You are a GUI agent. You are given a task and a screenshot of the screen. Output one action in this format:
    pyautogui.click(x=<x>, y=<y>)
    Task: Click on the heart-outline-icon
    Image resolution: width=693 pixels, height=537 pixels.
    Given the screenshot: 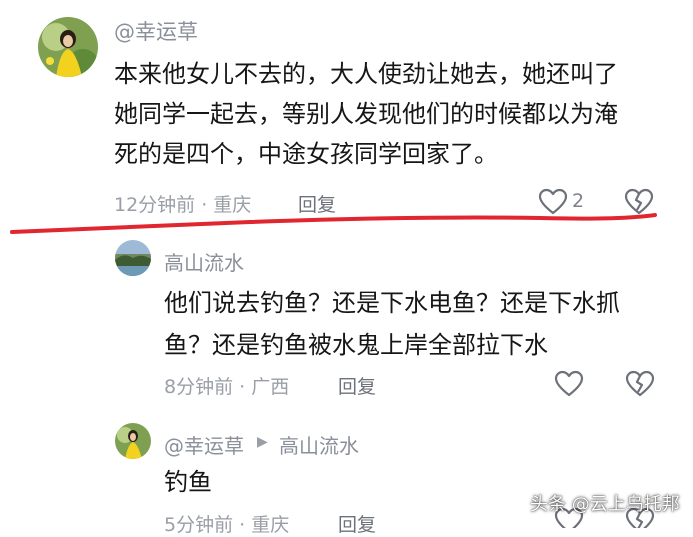 What is the action you would take?
    pyautogui.click(x=569, y=384)
    